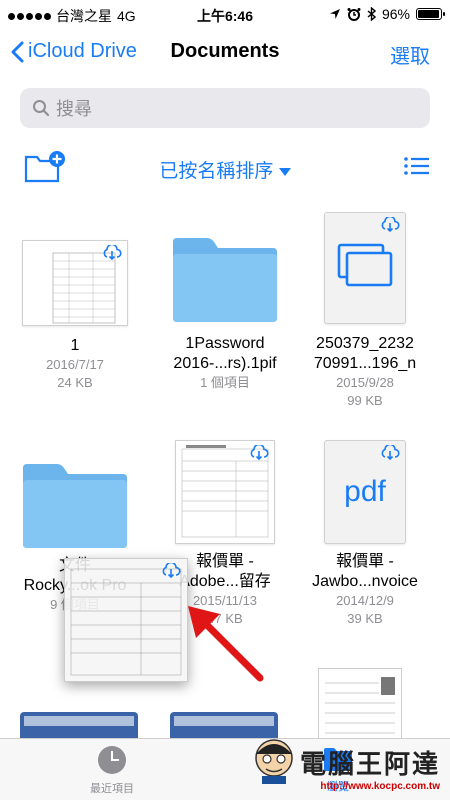 The height and width of the screenshot is (800, 450). I want to click on navigation-bar: iCloud Drive Documents 選取, so click(225, 52).